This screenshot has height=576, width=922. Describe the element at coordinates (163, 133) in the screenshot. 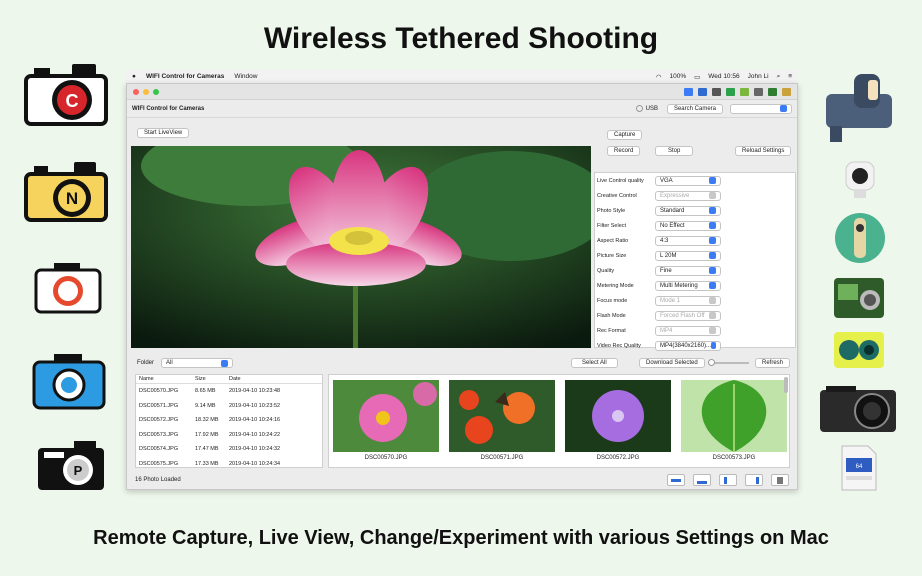

I see `start-liveview-button: Start LiveView` at that location.